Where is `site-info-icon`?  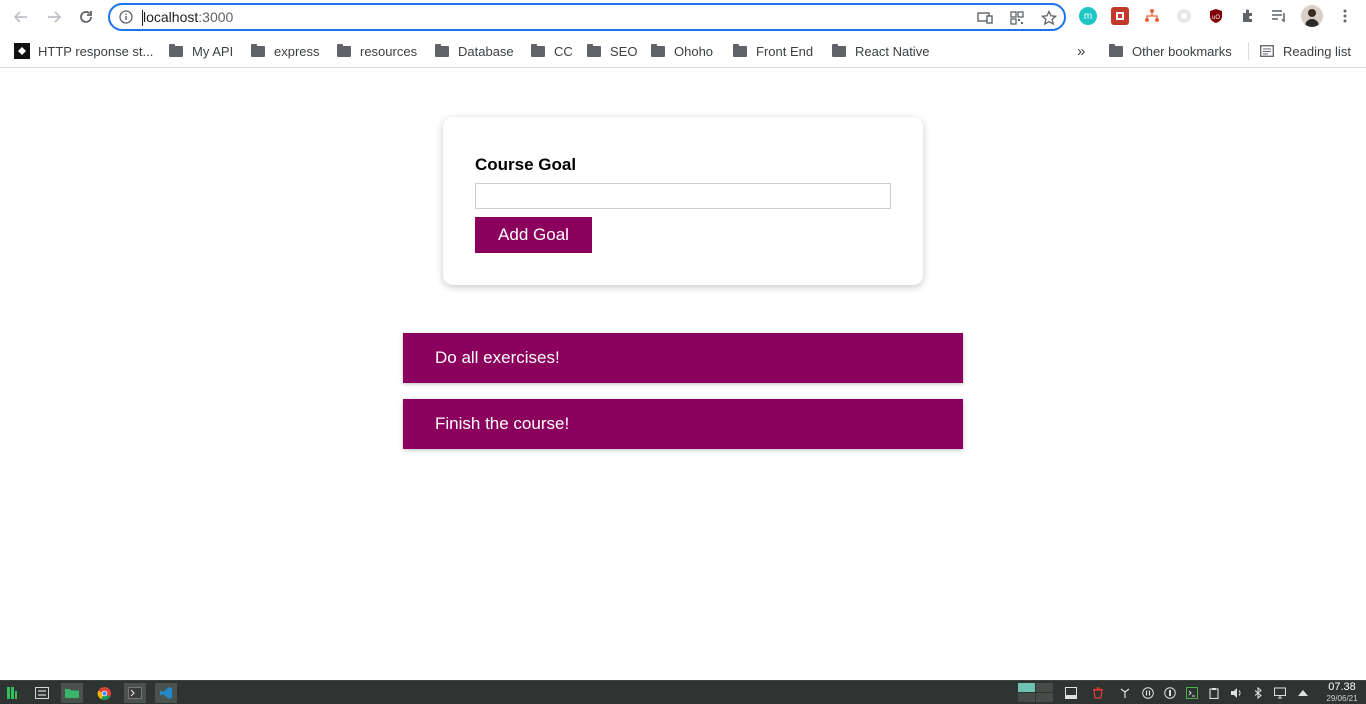
site-info-icon is located at coordinates (126, 19).